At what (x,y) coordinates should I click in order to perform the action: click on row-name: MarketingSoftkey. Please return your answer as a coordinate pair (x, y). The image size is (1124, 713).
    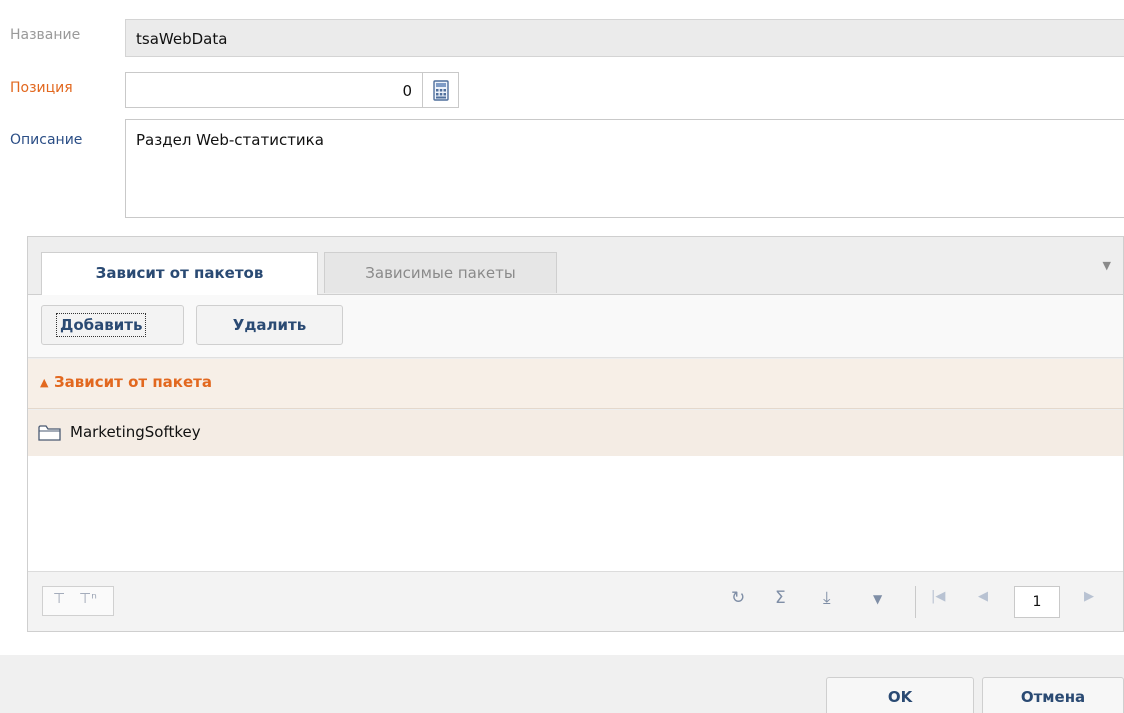
    Looking at the image, I should click on (135, 432).